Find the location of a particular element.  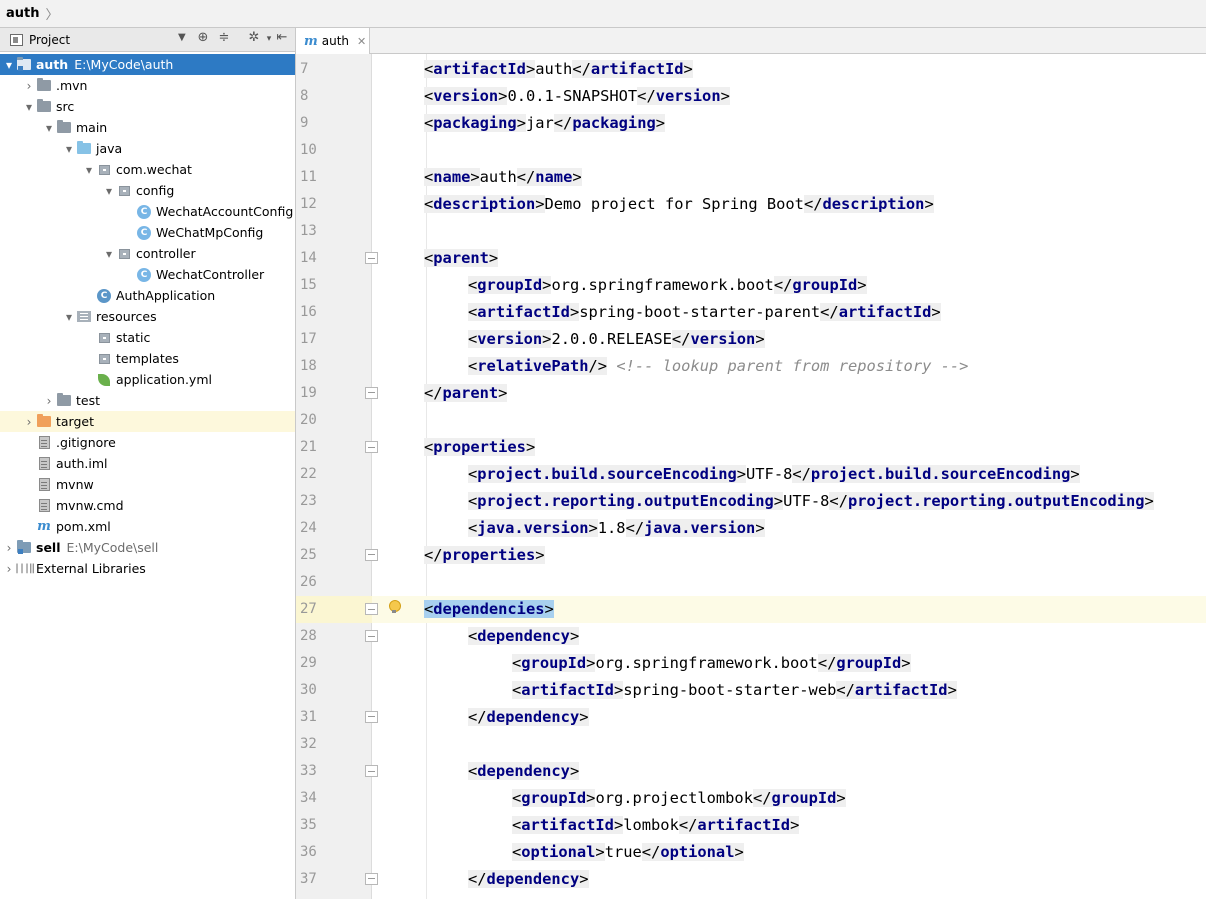

breadcrumb-project: auth is located at coordinates (23, 13).